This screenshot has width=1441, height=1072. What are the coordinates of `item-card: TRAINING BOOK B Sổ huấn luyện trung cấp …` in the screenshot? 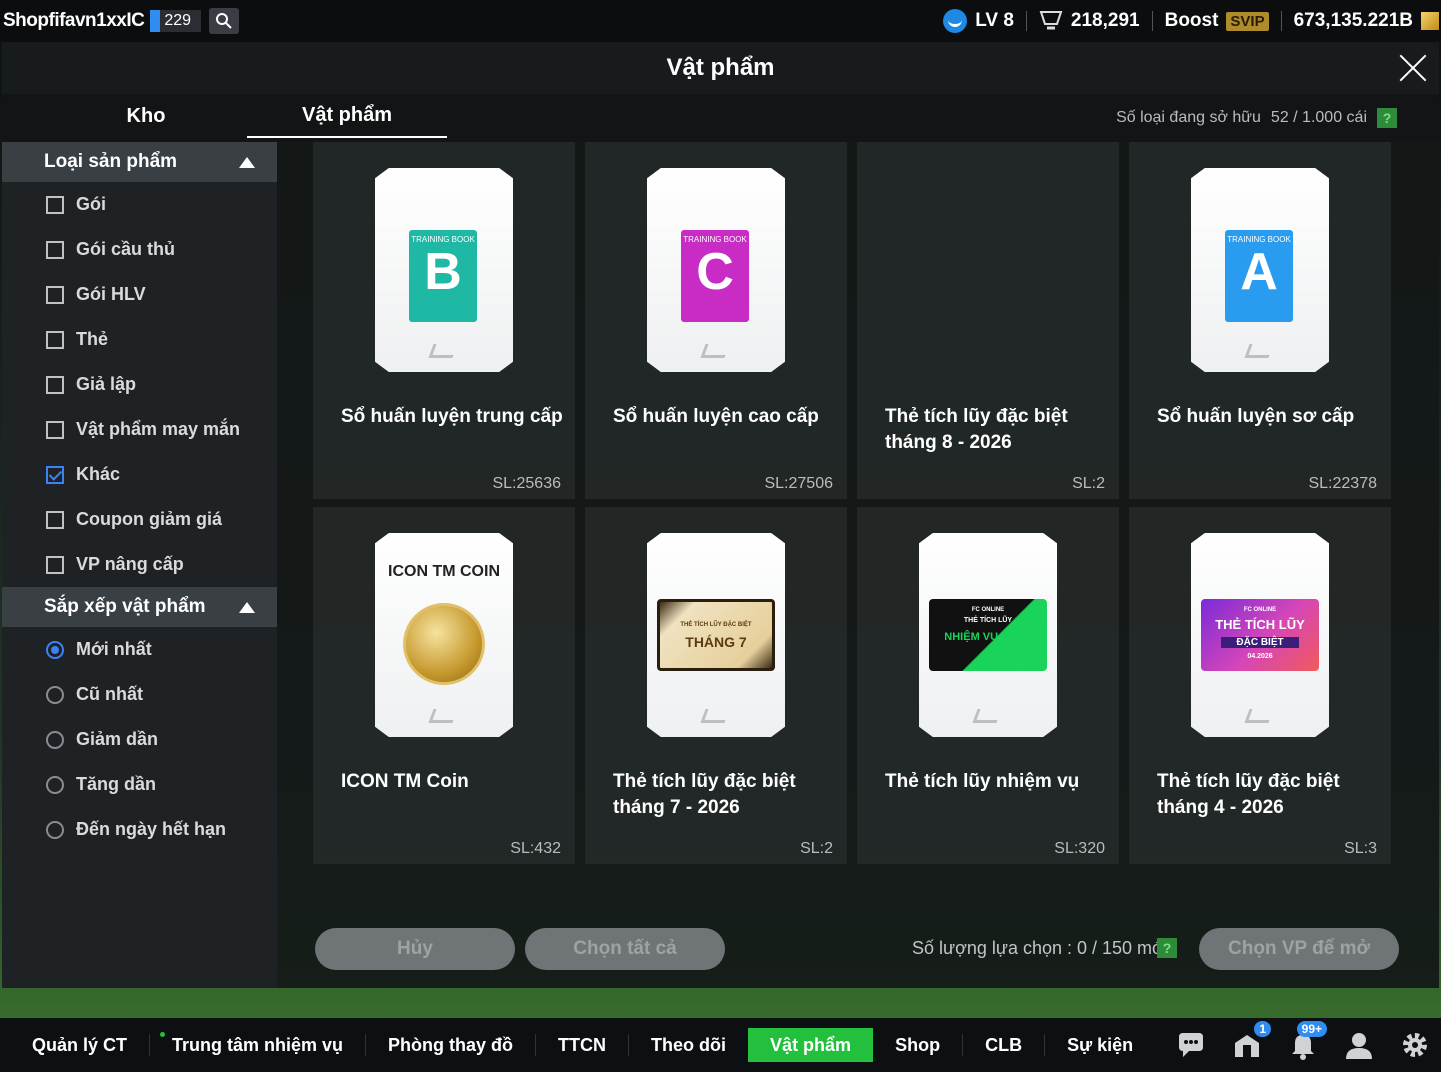 It's located at (444, 320).